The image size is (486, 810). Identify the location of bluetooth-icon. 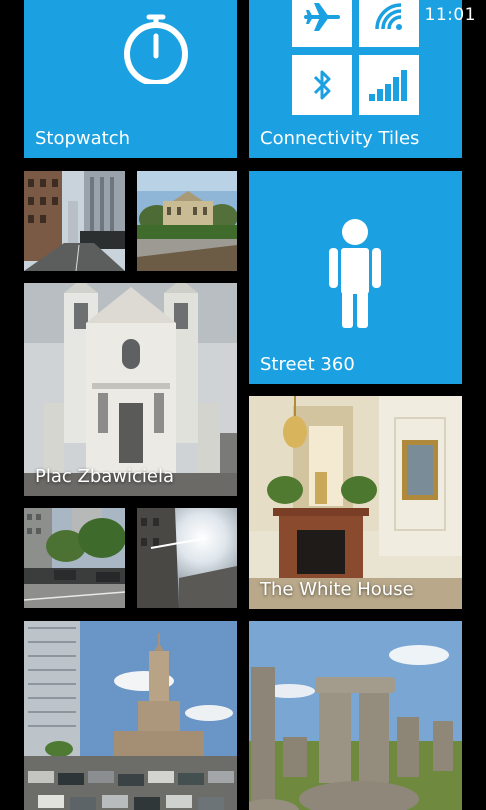
(322, 85).